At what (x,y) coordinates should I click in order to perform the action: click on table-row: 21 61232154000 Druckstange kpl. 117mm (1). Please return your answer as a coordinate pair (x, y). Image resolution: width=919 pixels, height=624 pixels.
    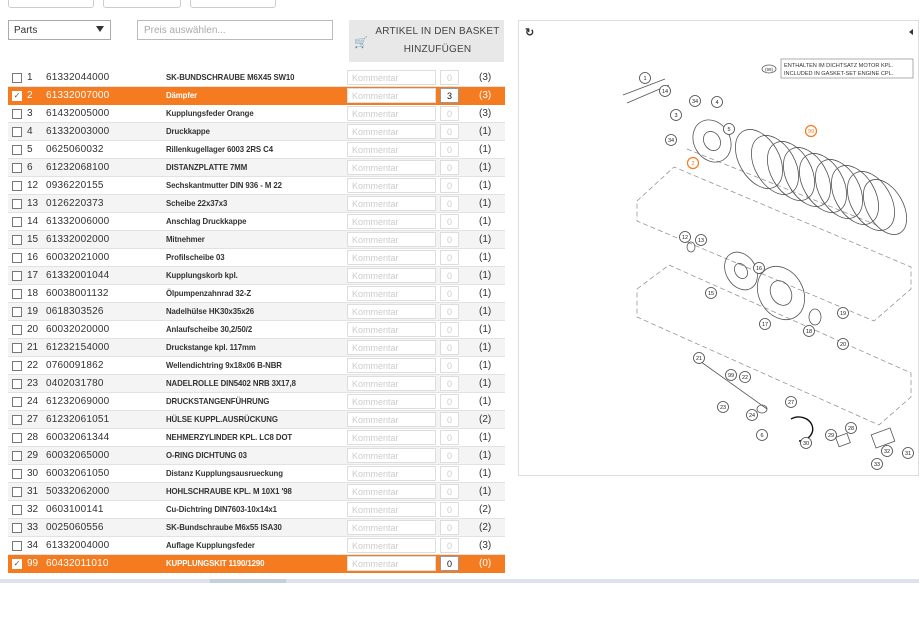
    Looking at the image, I should click on (256, 348).